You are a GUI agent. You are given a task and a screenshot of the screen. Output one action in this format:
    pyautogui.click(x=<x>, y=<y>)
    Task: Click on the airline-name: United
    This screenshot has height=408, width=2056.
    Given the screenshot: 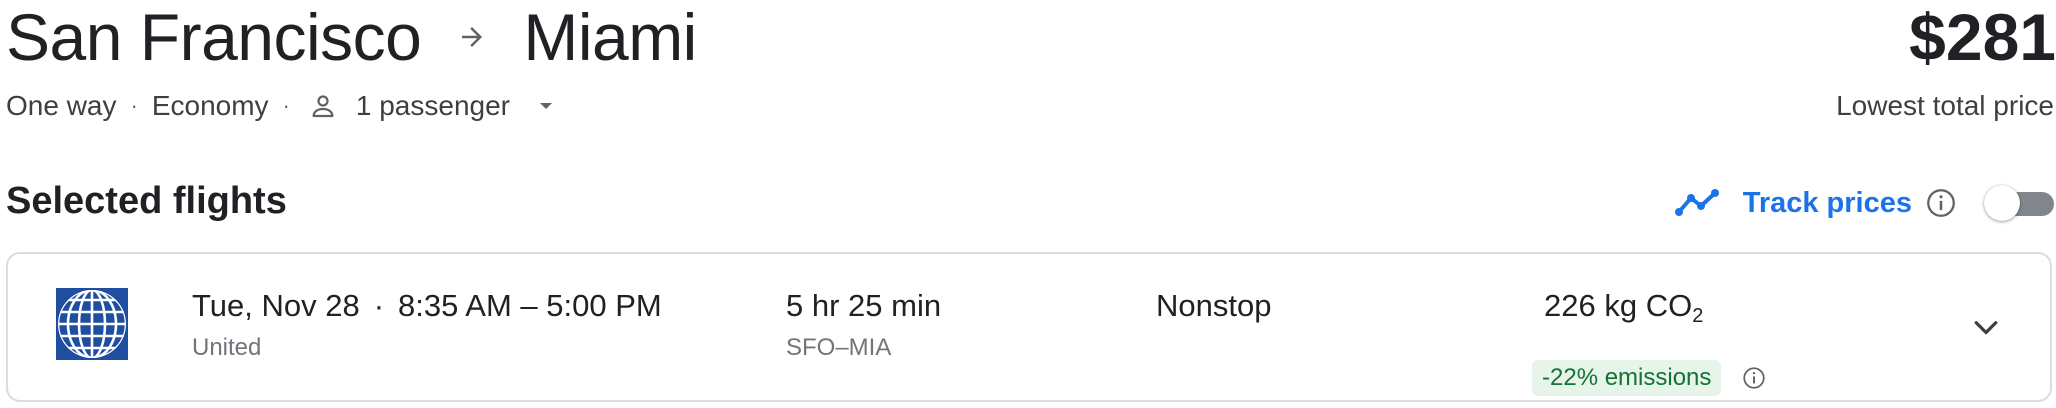 What is the action you would take?
    pyautogui.click(x=227, y=347)
    